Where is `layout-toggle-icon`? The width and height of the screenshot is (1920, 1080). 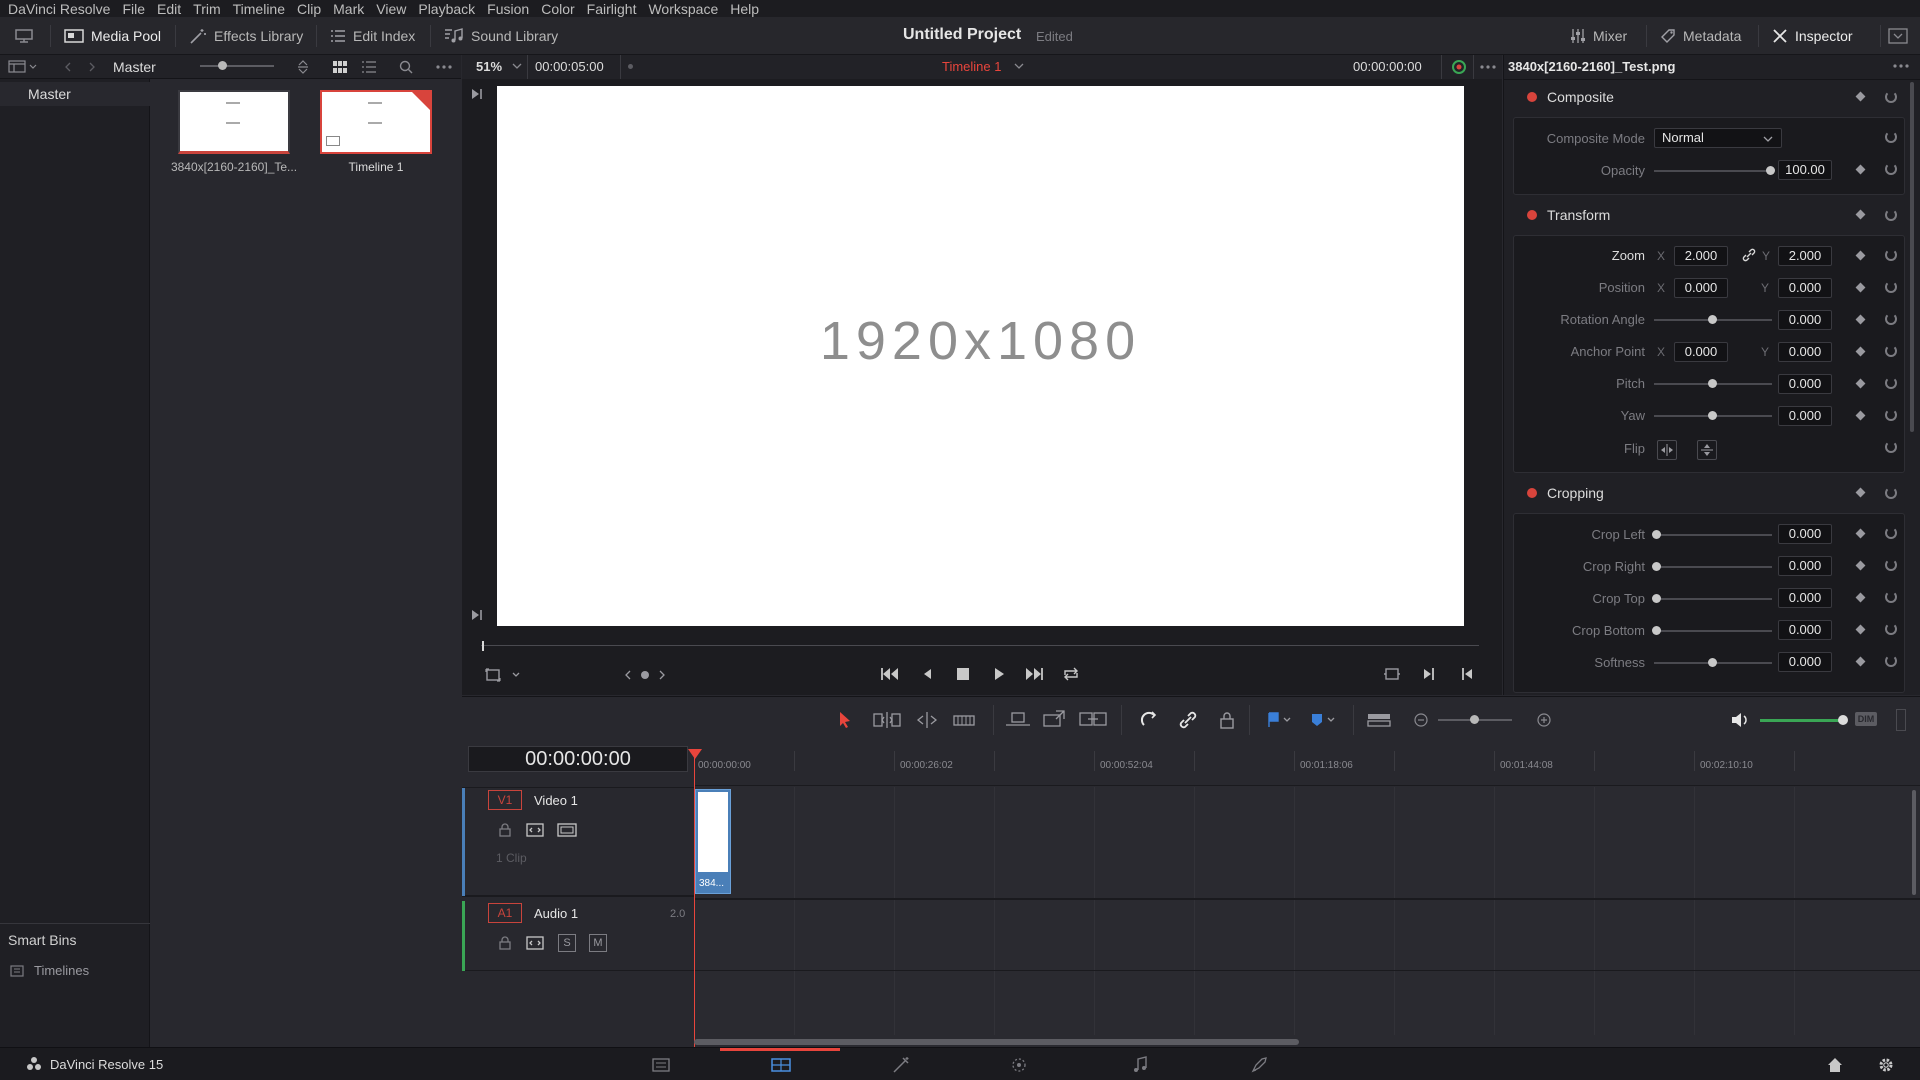
layout-toggle-icon is located at coordinates (24, 36).